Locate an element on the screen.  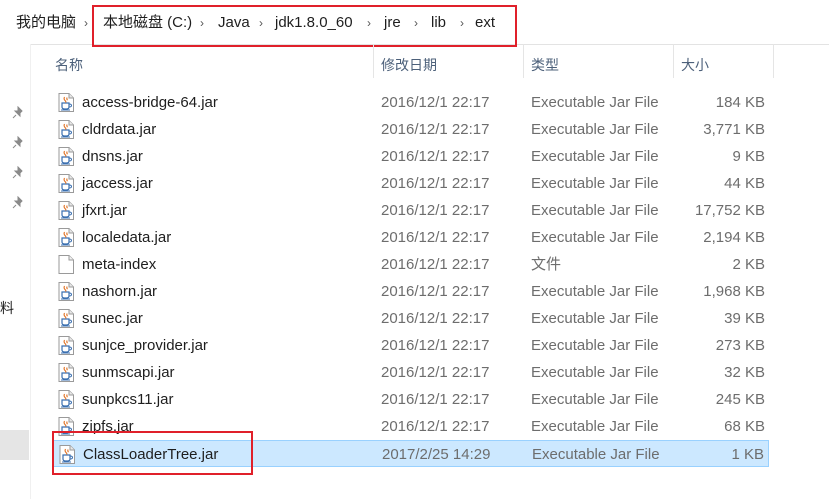
file-size: 1,968 KB is located at coordinates (734, 291).